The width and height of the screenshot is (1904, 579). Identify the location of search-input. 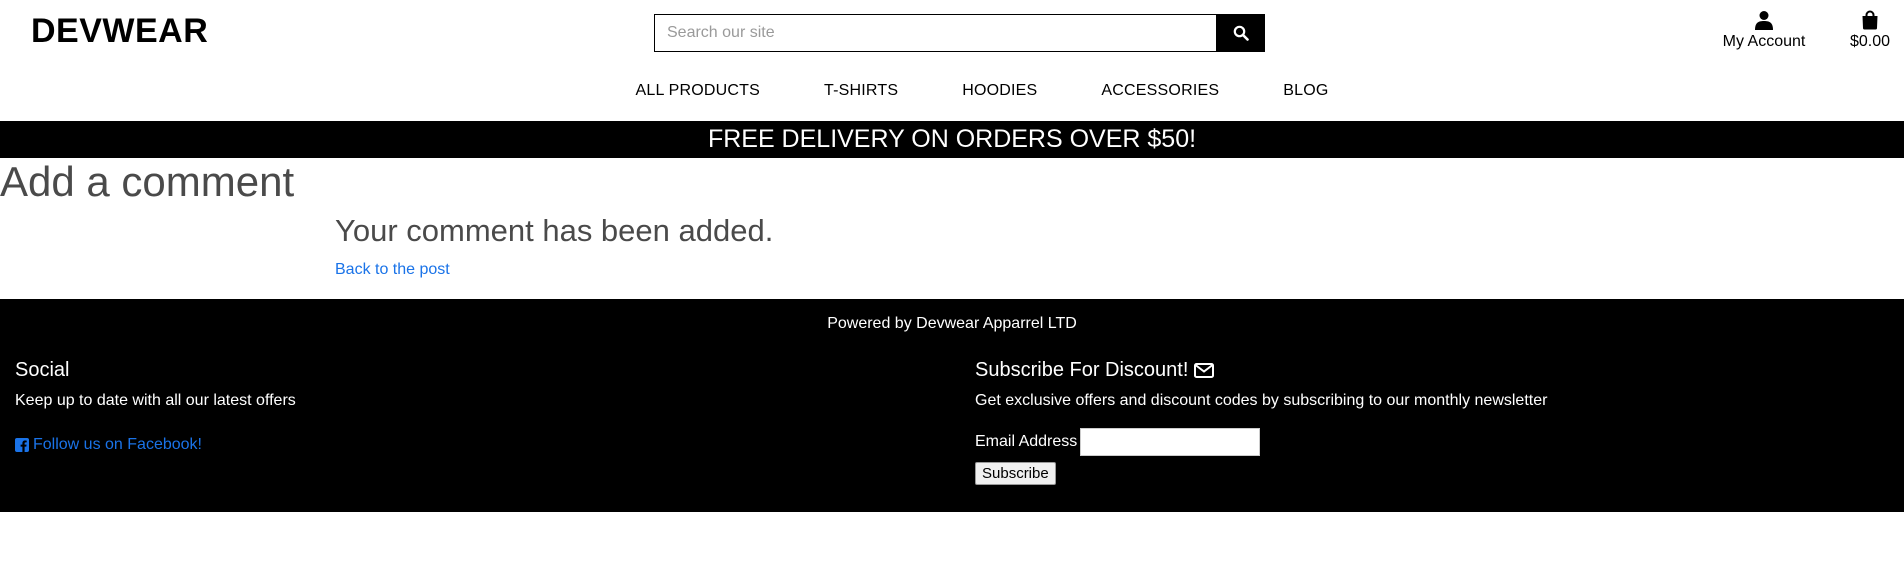
(935, 33).